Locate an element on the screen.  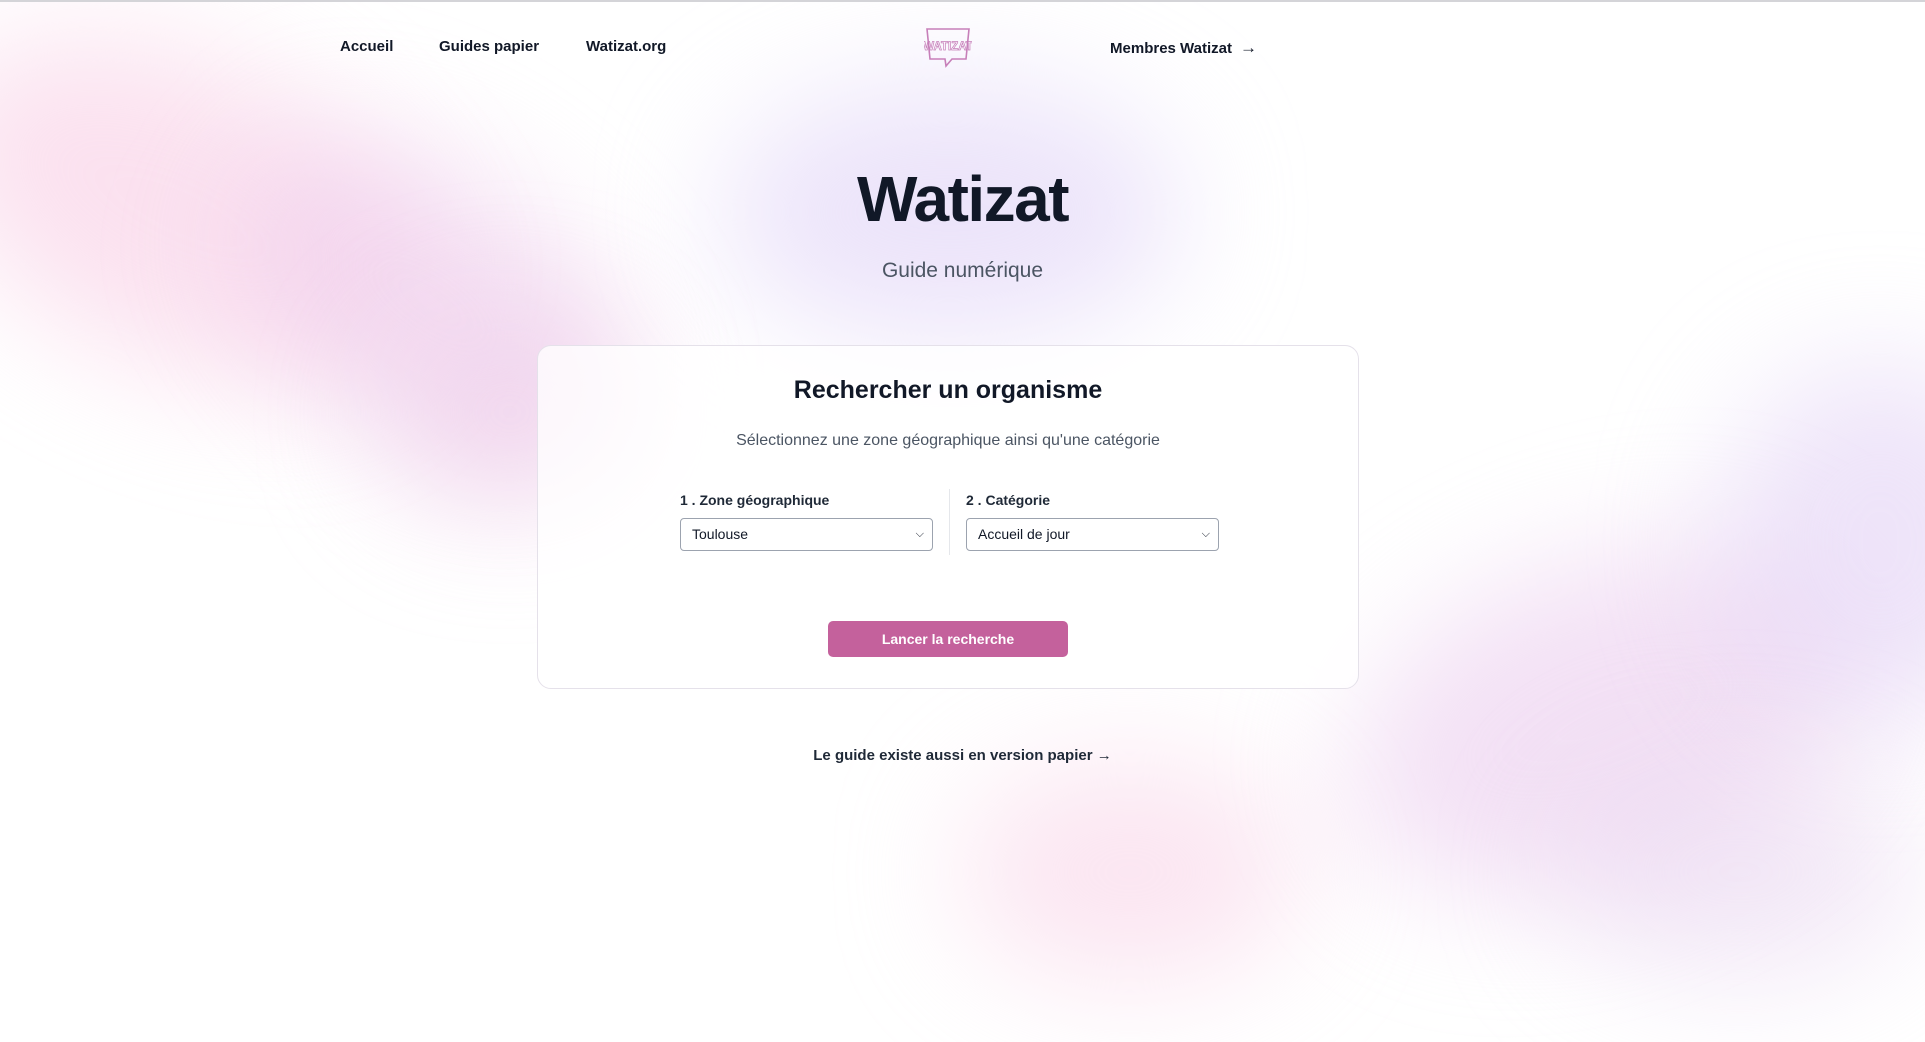
field-divider is located at coordinates (949, 522).